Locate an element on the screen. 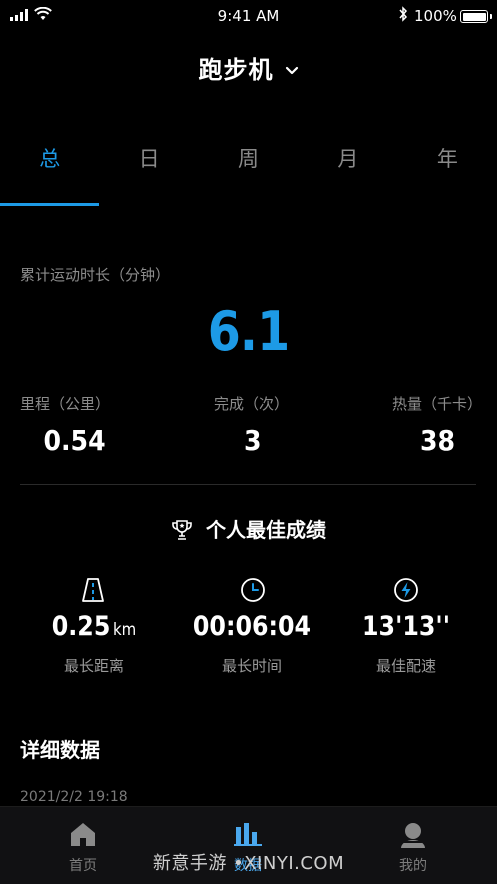 Image resolution: width=497 pixels, height=884 pixels. duration-label: 累计运动时长（分钟） is located at coordinates (95, 275).